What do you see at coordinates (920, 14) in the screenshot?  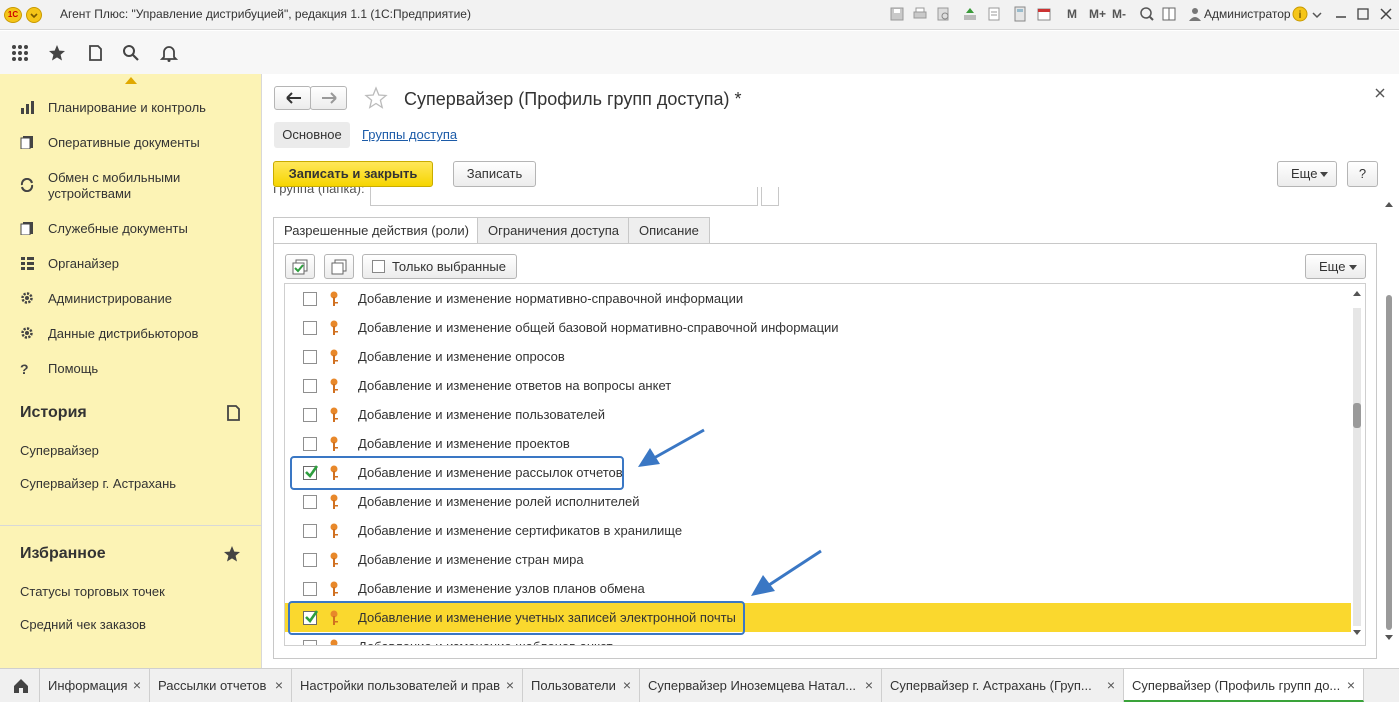 I see `print-icon` at bounding box center [920, 14].